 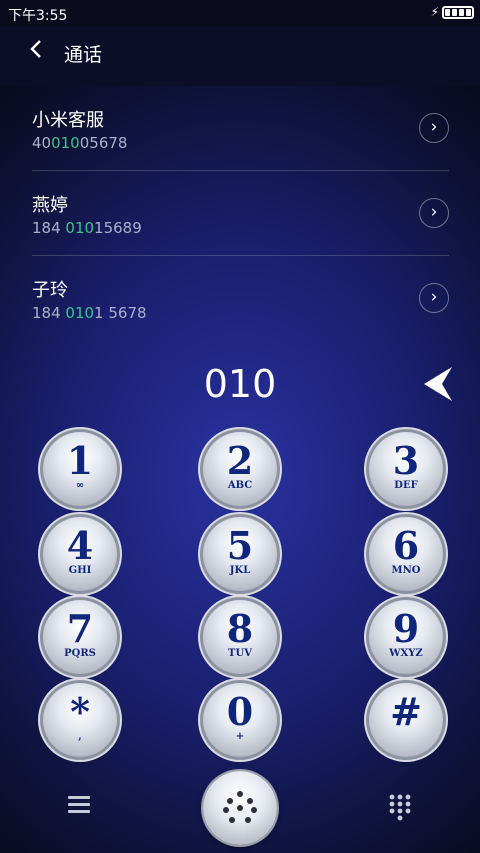 I want to click on key-4: 4 GHI, so click(x=80, y=554).